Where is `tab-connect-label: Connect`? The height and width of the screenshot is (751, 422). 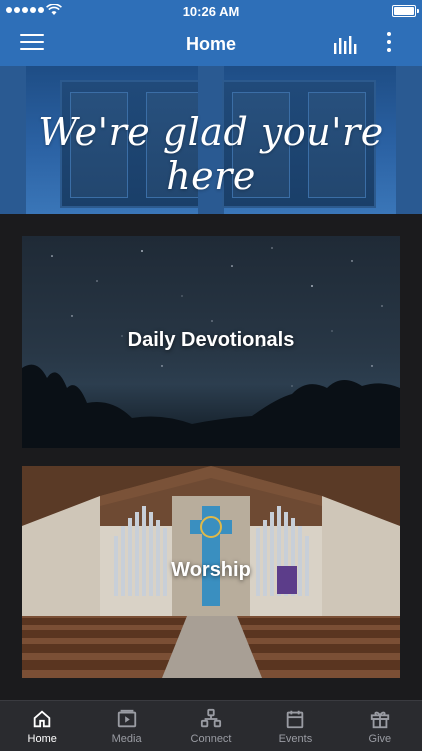
tab-connect-label: Connect is located at coordinates (211, 739).